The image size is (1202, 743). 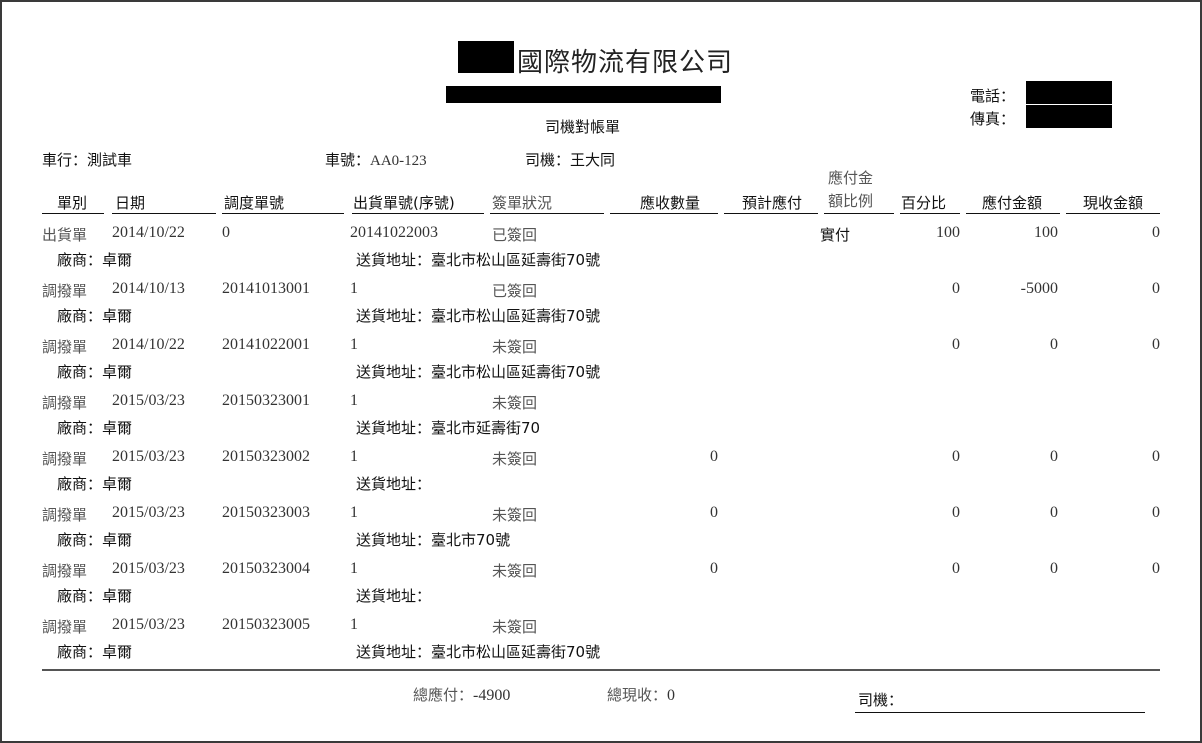 What do you see at coordinates (254, 203) in the screenshot?
I see `col-dispatch-no: 調度單號` at bounding box center [254, 203].